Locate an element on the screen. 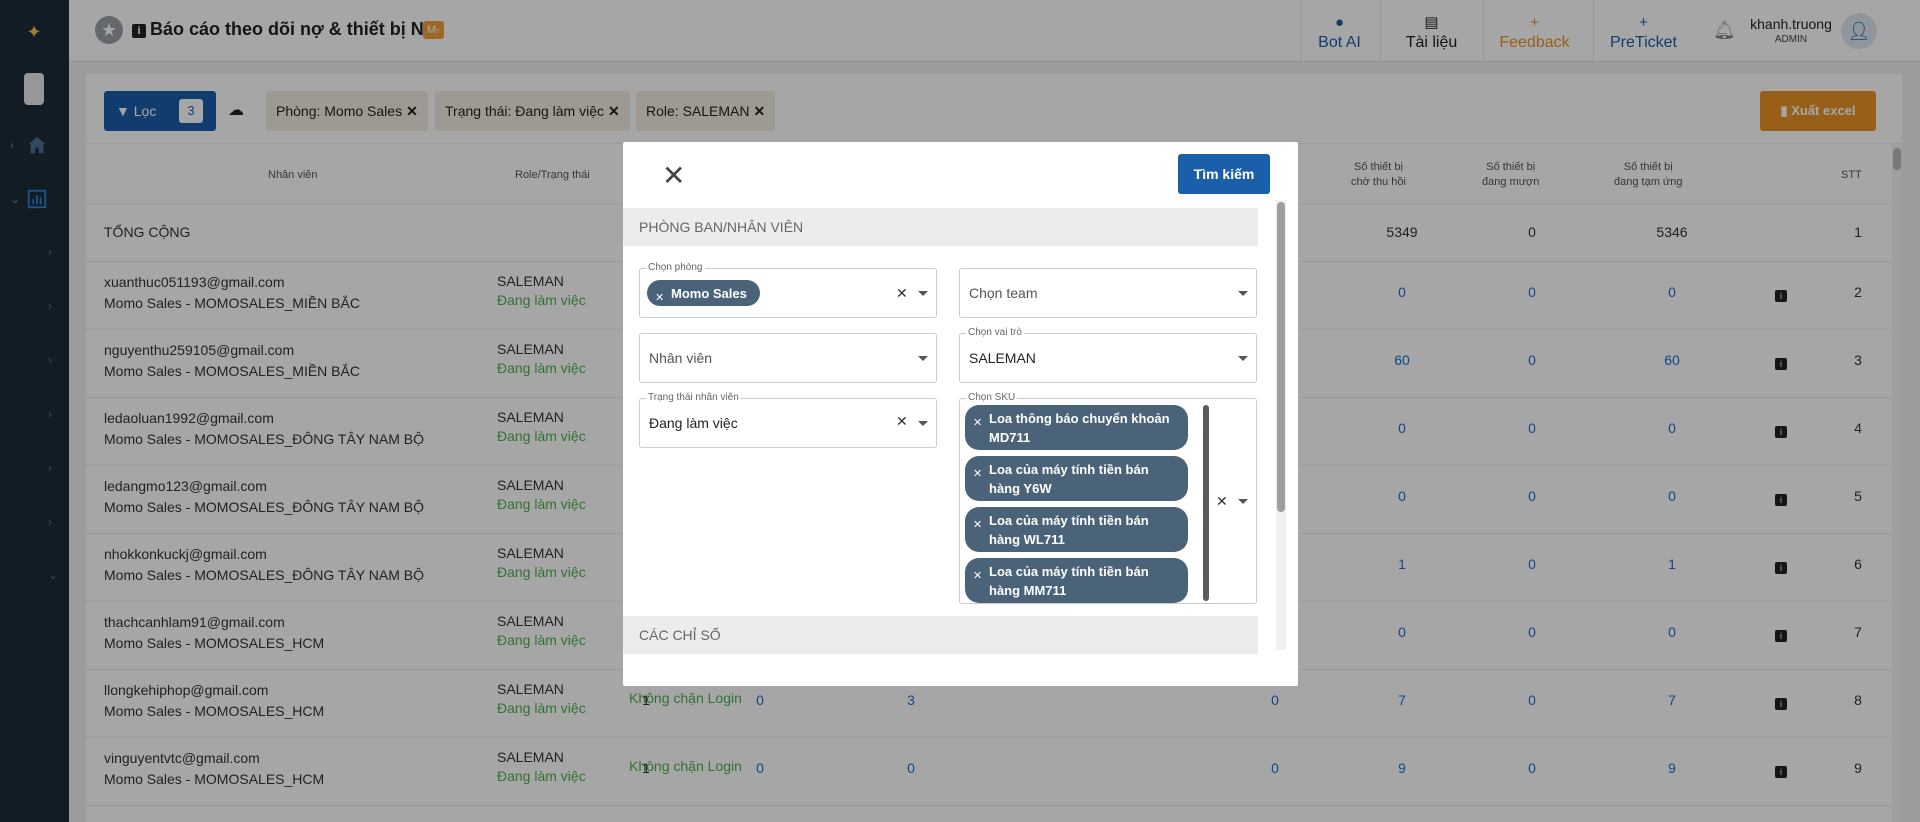  search-button: Tìm kiếm is located at coordinates (1224, 174).